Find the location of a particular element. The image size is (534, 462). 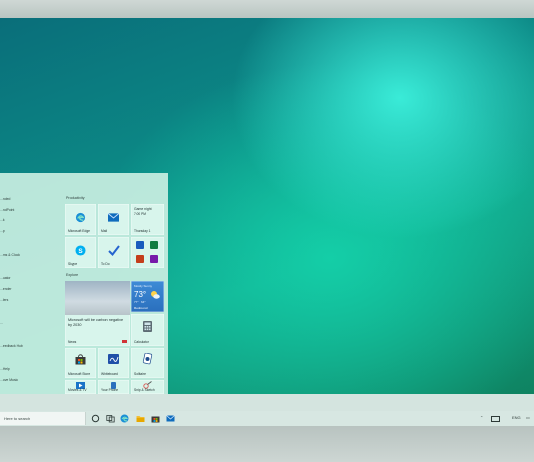

weather-temp: 73° is located at coordinates (140, 294).